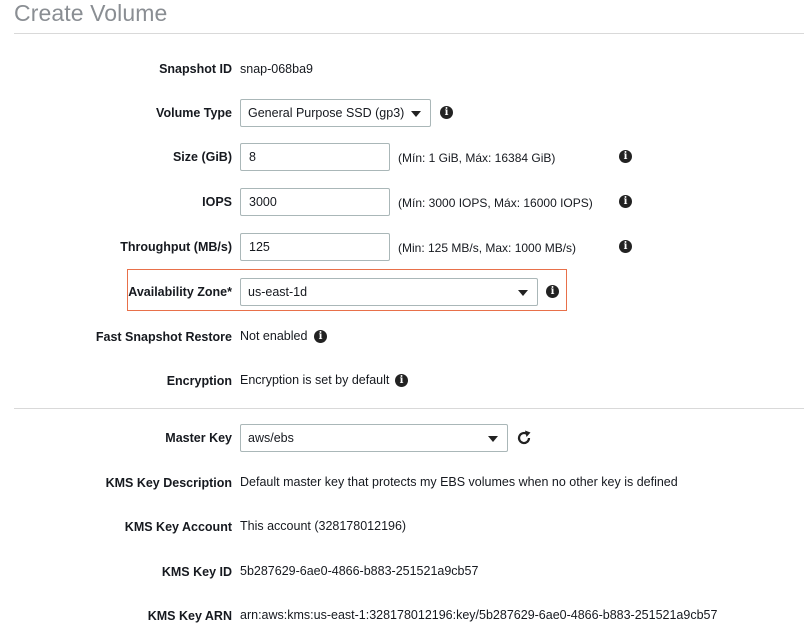 This screenshot has height=643, width=804. Describe the element at coordinates (194, 113) in the screenshot. I see `volume-type-label: Volume Type` at that location.